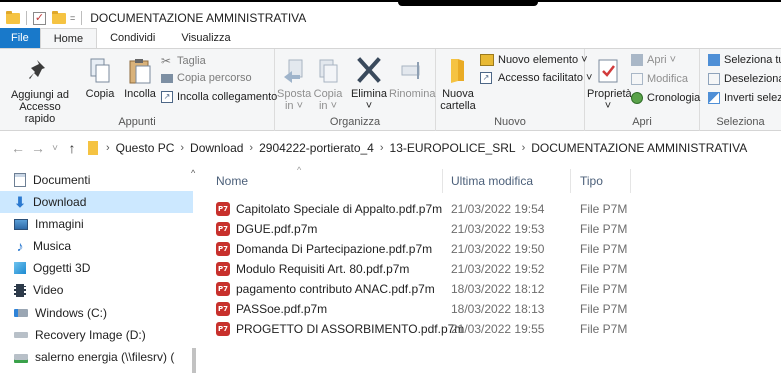 Image resolution: width=781 pixels, height=373 pixels. What do you see at coordinates (104, 268) in the screenshot?
I see `nav-item-oggetti-3d: Oggetti 3D` at bounding box center [104, 268].